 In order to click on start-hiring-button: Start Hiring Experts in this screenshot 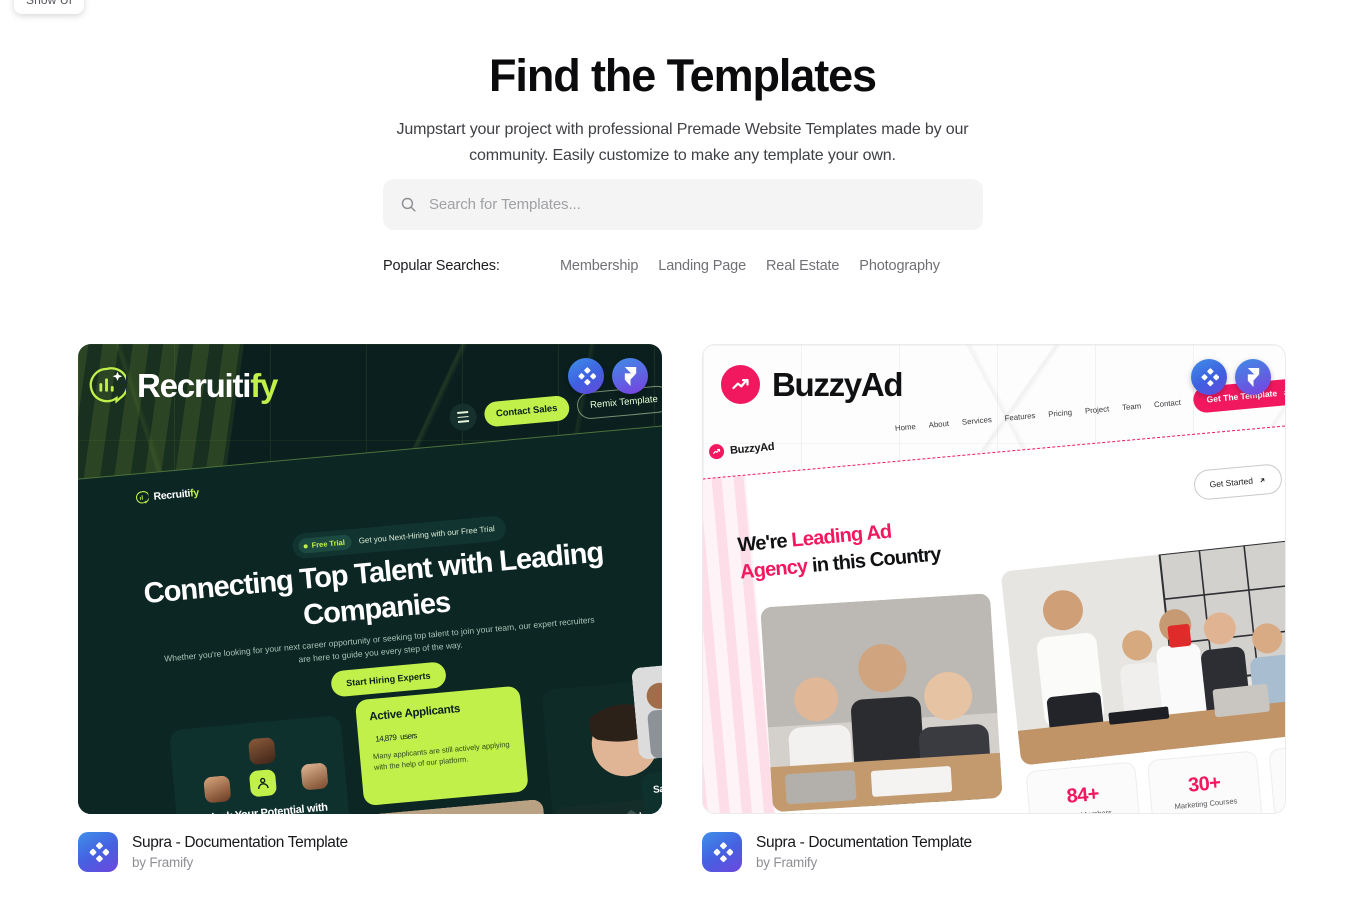, I will do `click(388, 679)`.